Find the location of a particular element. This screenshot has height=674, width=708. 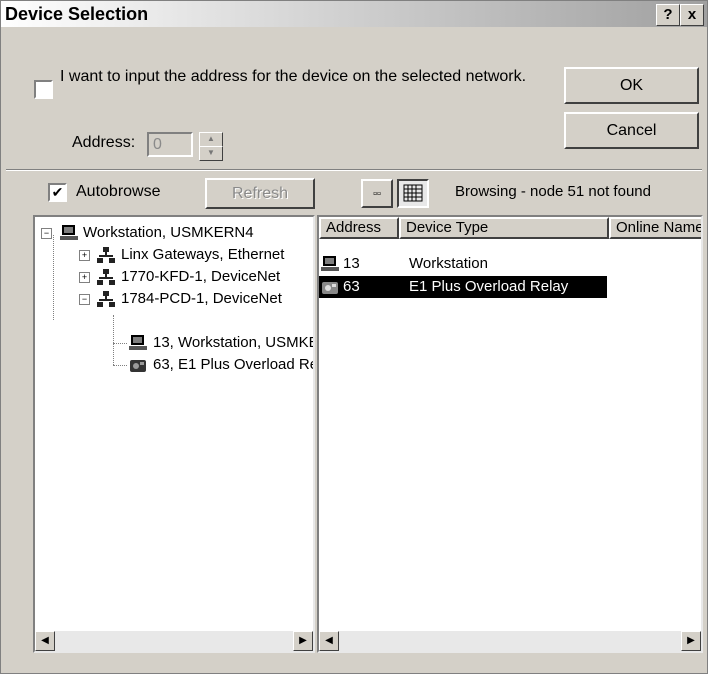

refresh-button: Refresh is located at coordinates (260, 193).